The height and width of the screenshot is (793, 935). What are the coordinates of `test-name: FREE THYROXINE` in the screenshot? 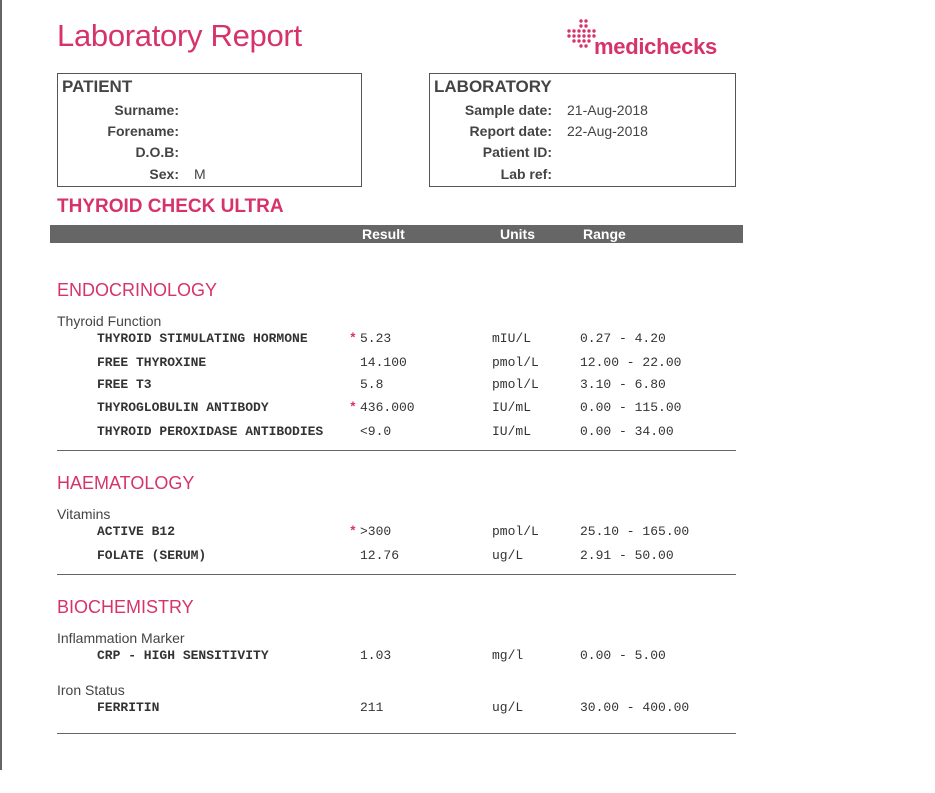 It's located at (152, 362).